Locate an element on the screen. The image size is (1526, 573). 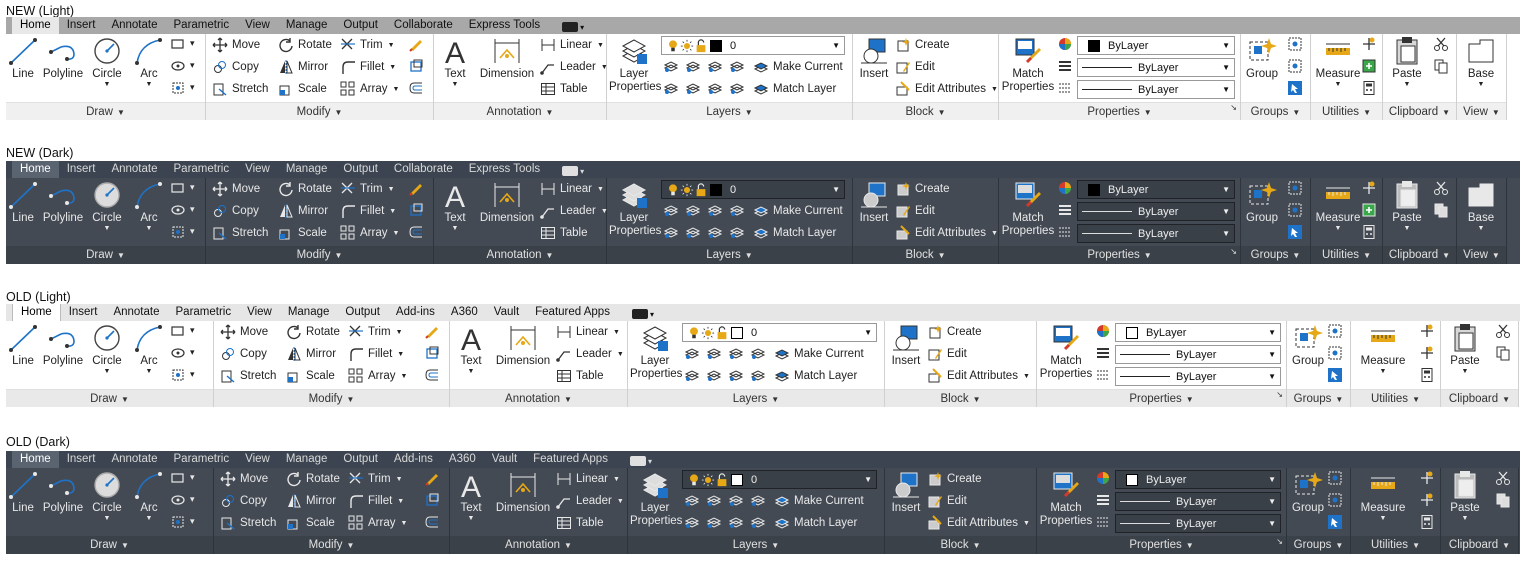
copy-clip-button is located at coordinates (1504, 501).